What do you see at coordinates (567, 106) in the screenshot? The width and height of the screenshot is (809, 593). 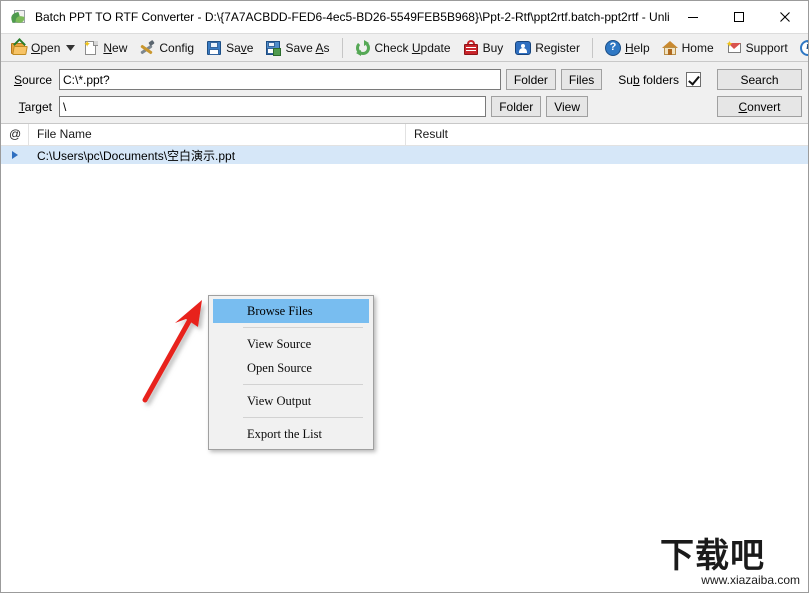 I see `target-view-button: View` at bounding box center [567, 106].